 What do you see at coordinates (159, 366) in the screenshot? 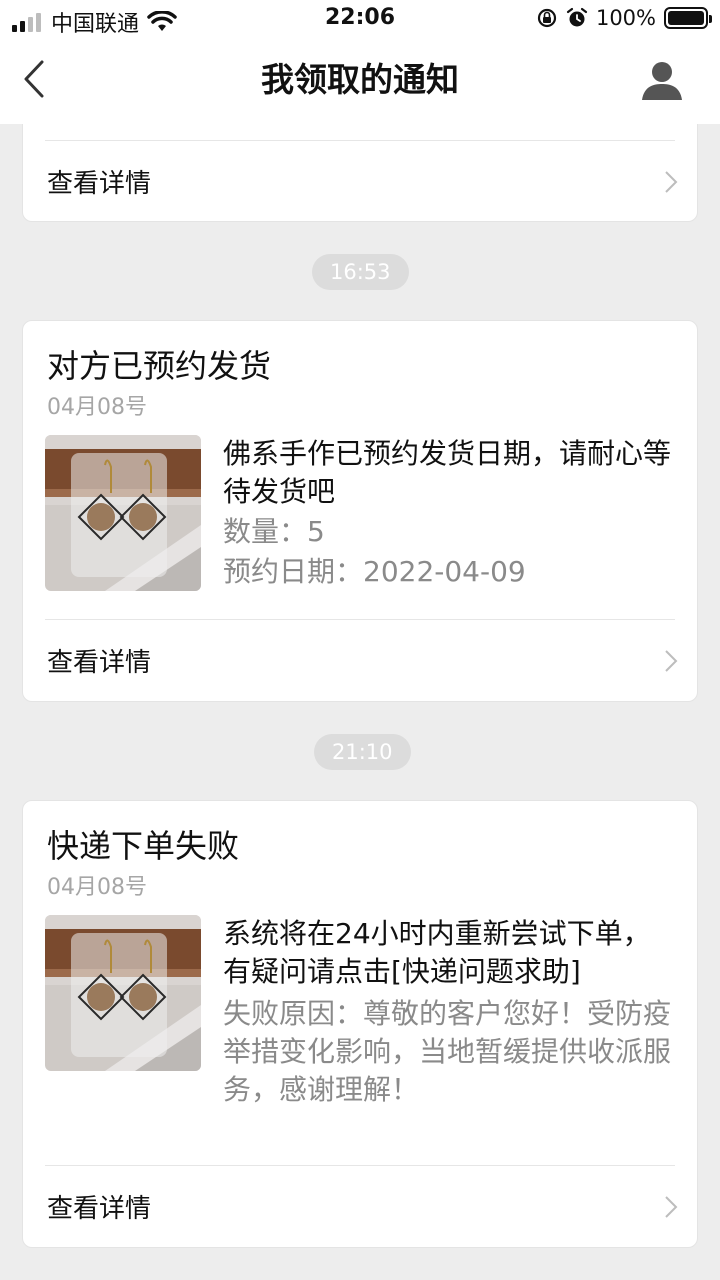
I see `notification-title: 对方已预约发货` at bounding box center [159, 366].